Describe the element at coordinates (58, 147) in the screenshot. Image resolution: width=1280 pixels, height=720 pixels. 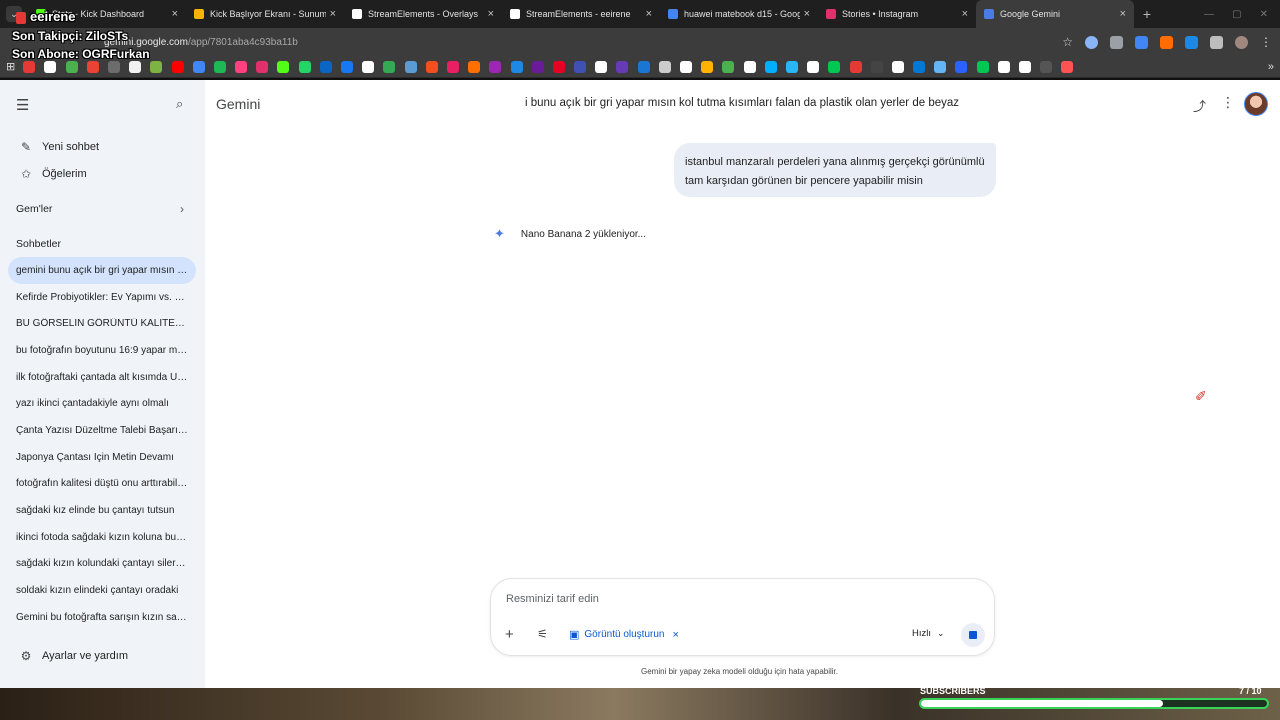
I see `new-chat-button: ✎ Yeni sohbet` at that location.